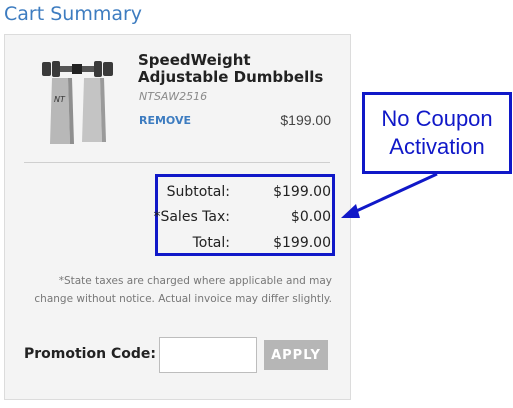 The height and width of the screenshot is (408, 513). Describe the element at coordinates (165, 120) in the screenshot. I see `remove-item-link: REMOVE` at that location.